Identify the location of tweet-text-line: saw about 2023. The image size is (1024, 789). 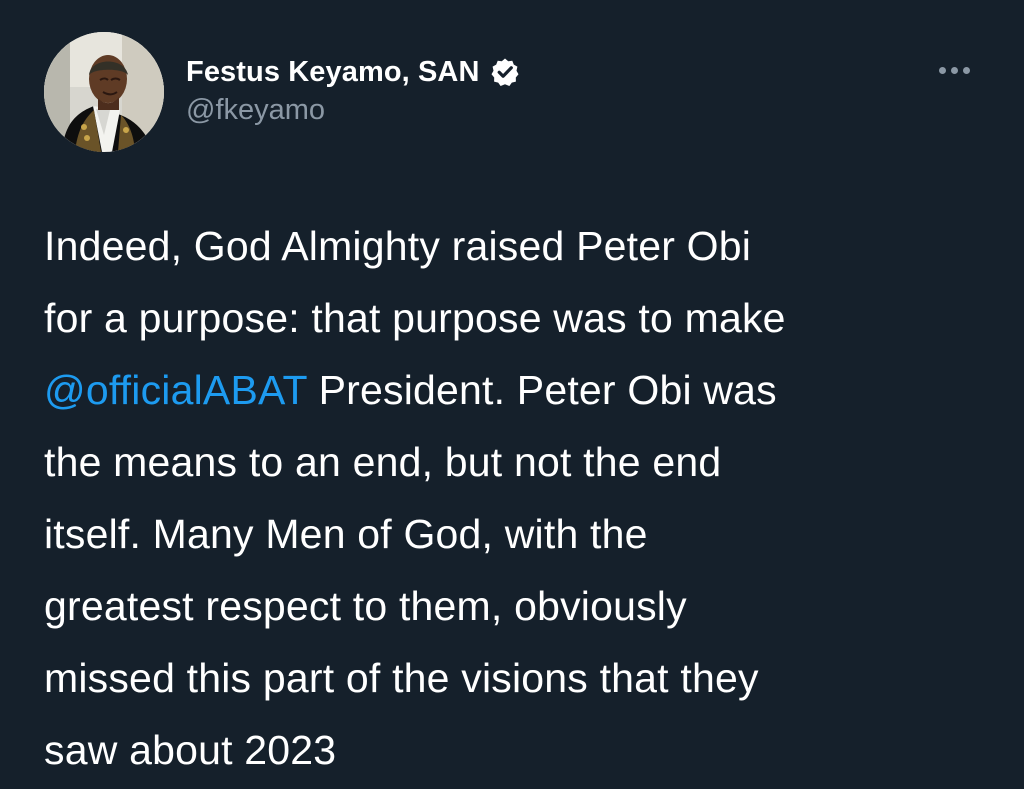
(524, 750).